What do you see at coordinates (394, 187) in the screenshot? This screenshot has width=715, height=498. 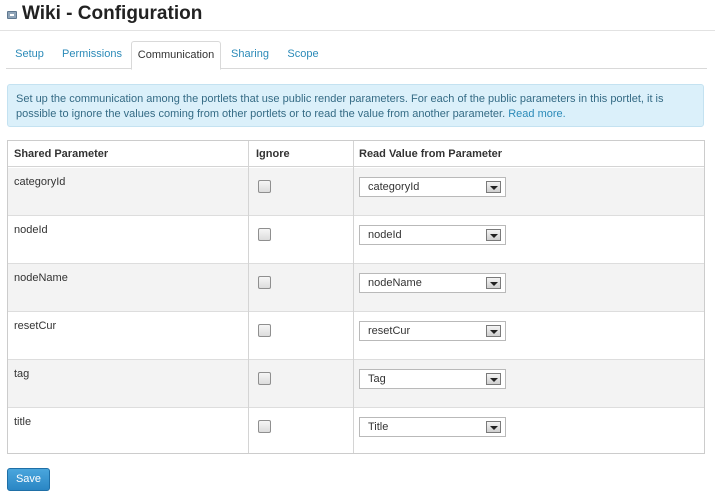 I see `read-value-selected: categoryId` at bounding box center [394, 187].